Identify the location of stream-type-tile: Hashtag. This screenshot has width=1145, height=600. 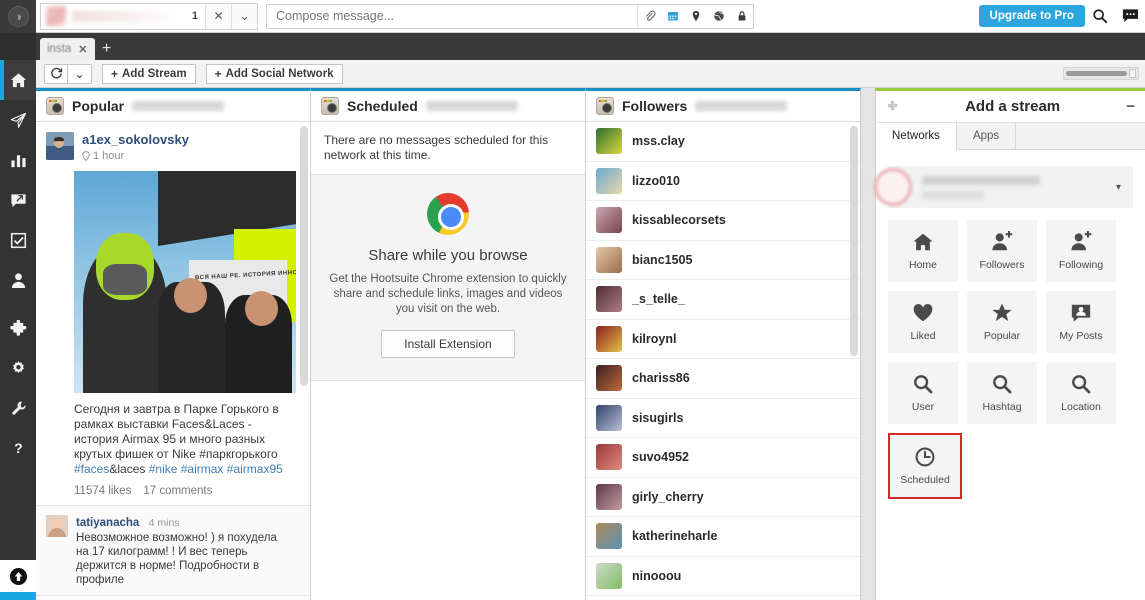
(1002, 393).